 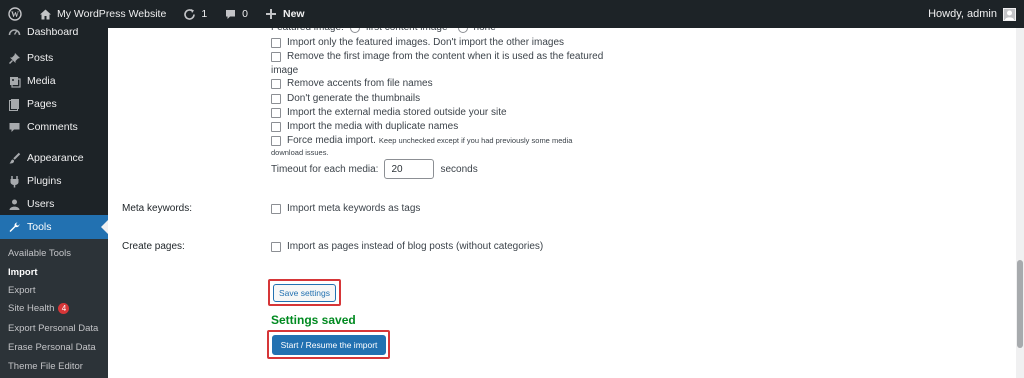 I want to click on remove-first-image-checkbox, so click(x=276, y=56).